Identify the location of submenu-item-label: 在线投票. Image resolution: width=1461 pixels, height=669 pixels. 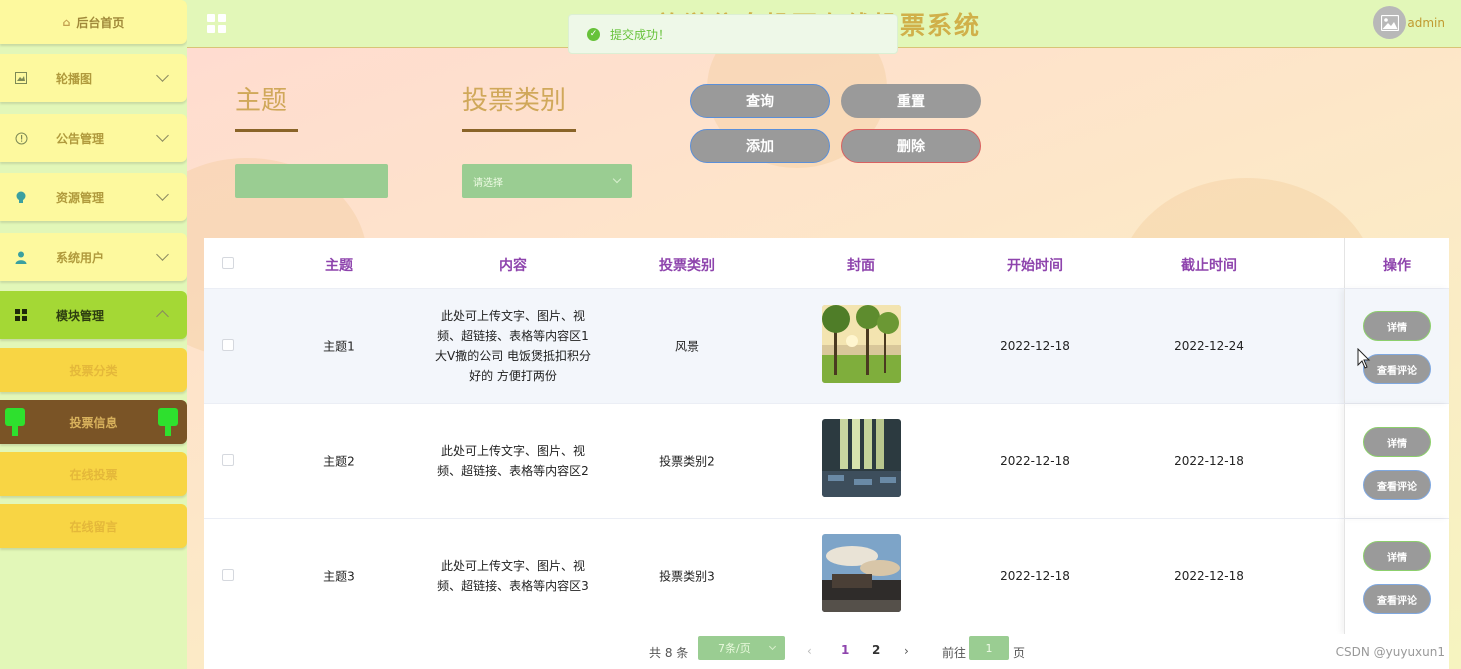
(93, 474).